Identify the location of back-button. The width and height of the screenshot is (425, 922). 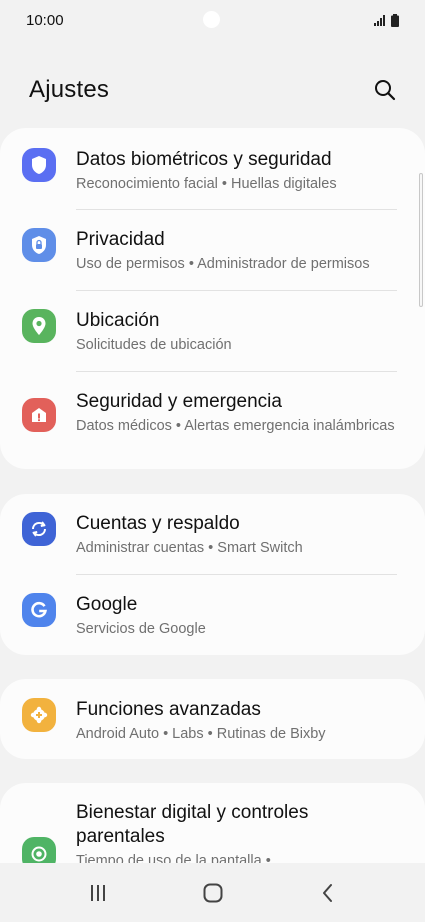
(328, 893).